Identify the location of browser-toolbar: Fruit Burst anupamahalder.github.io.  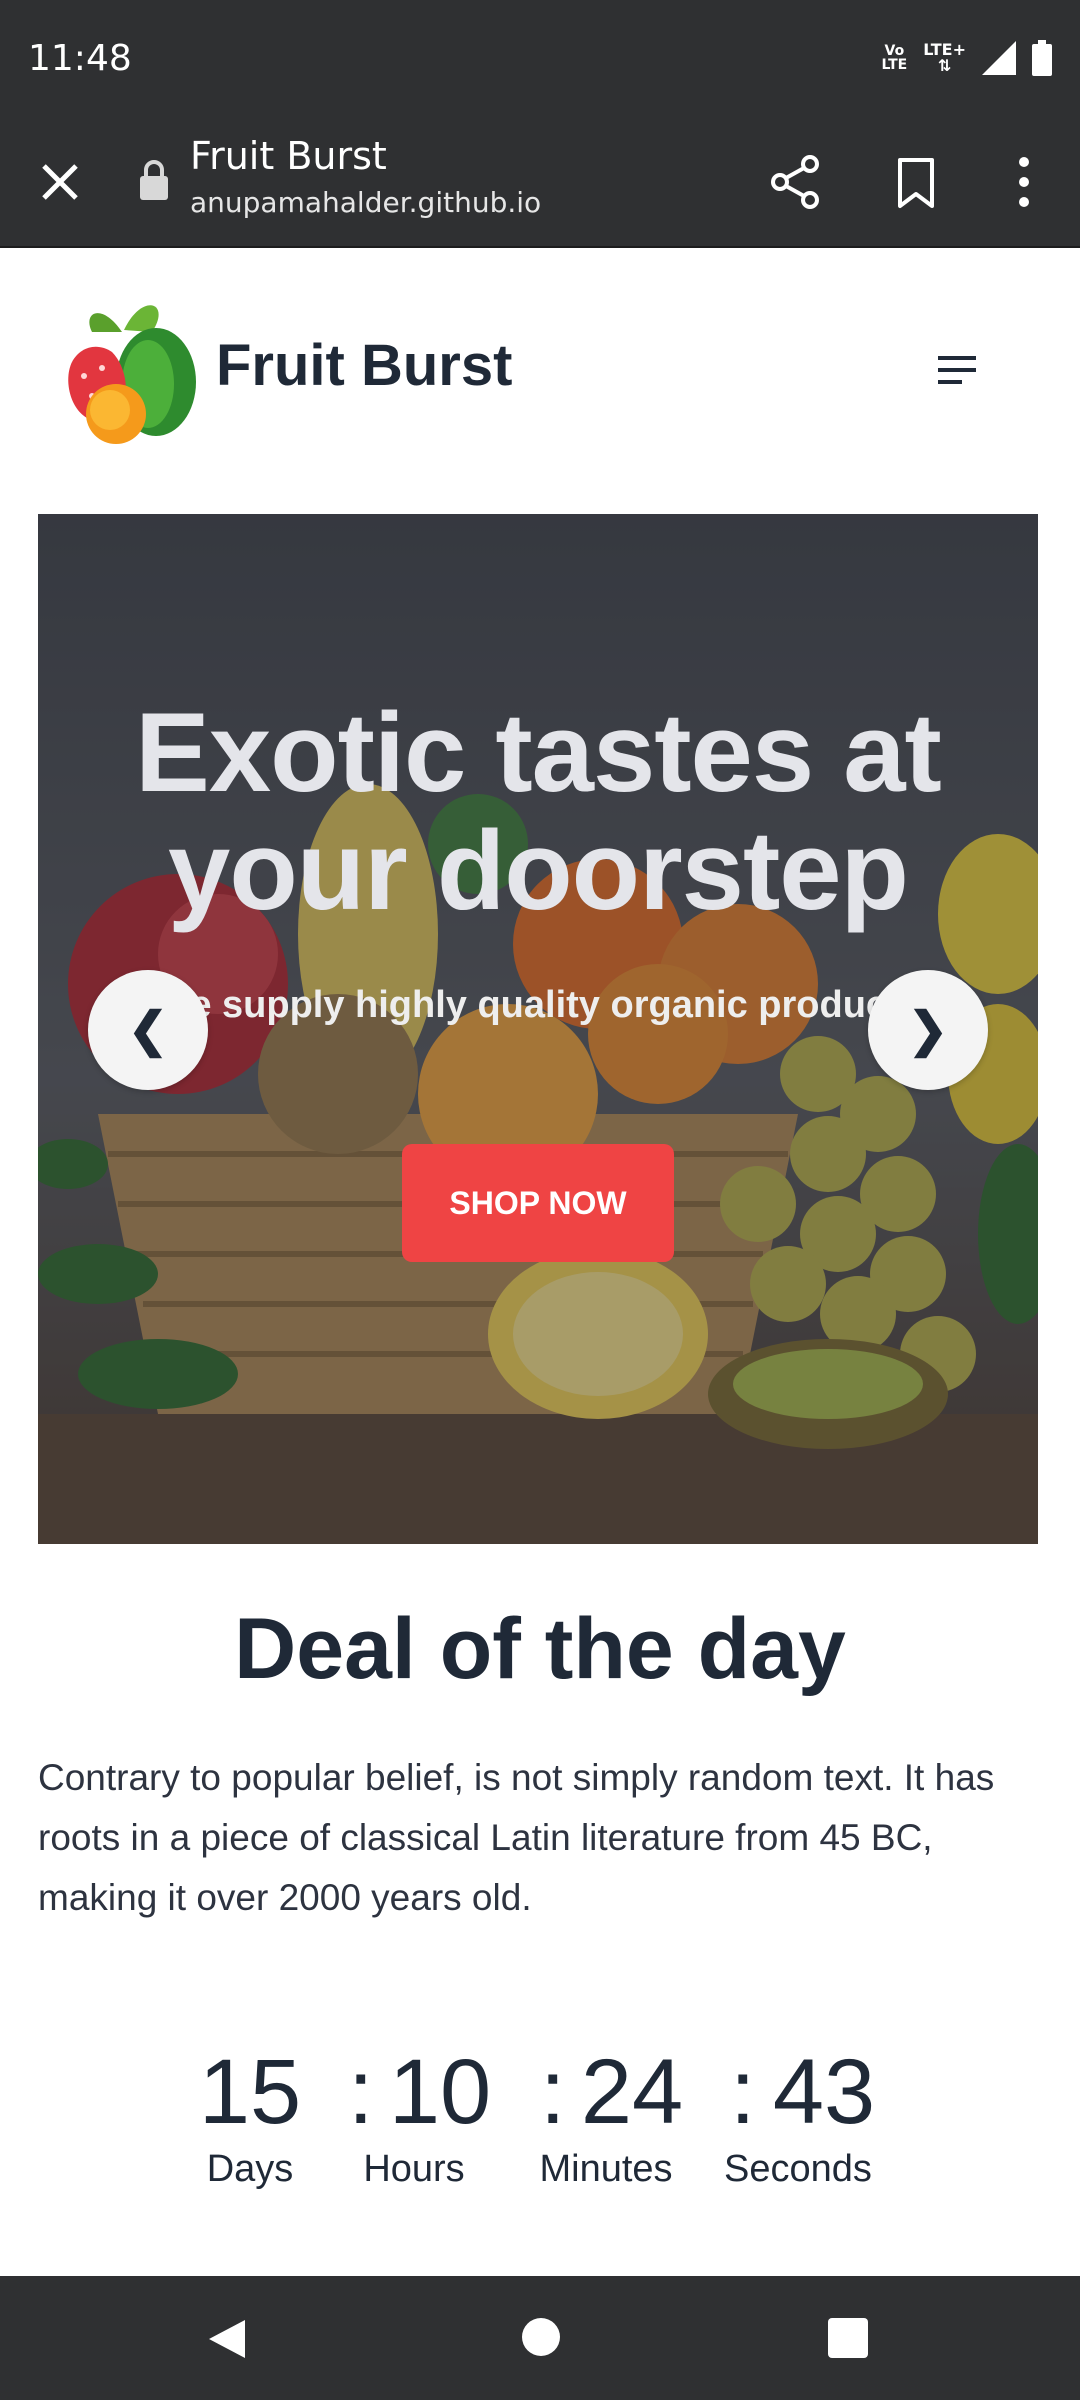
(540, 186).